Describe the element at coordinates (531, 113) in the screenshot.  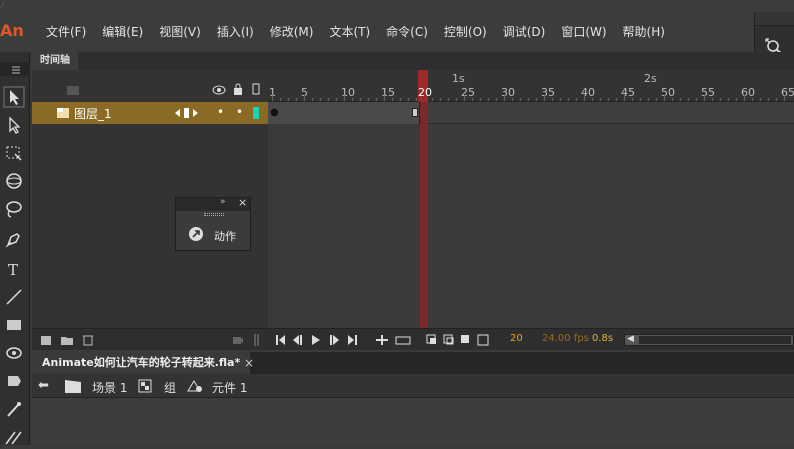
I see `frame-row: ●` at that location.